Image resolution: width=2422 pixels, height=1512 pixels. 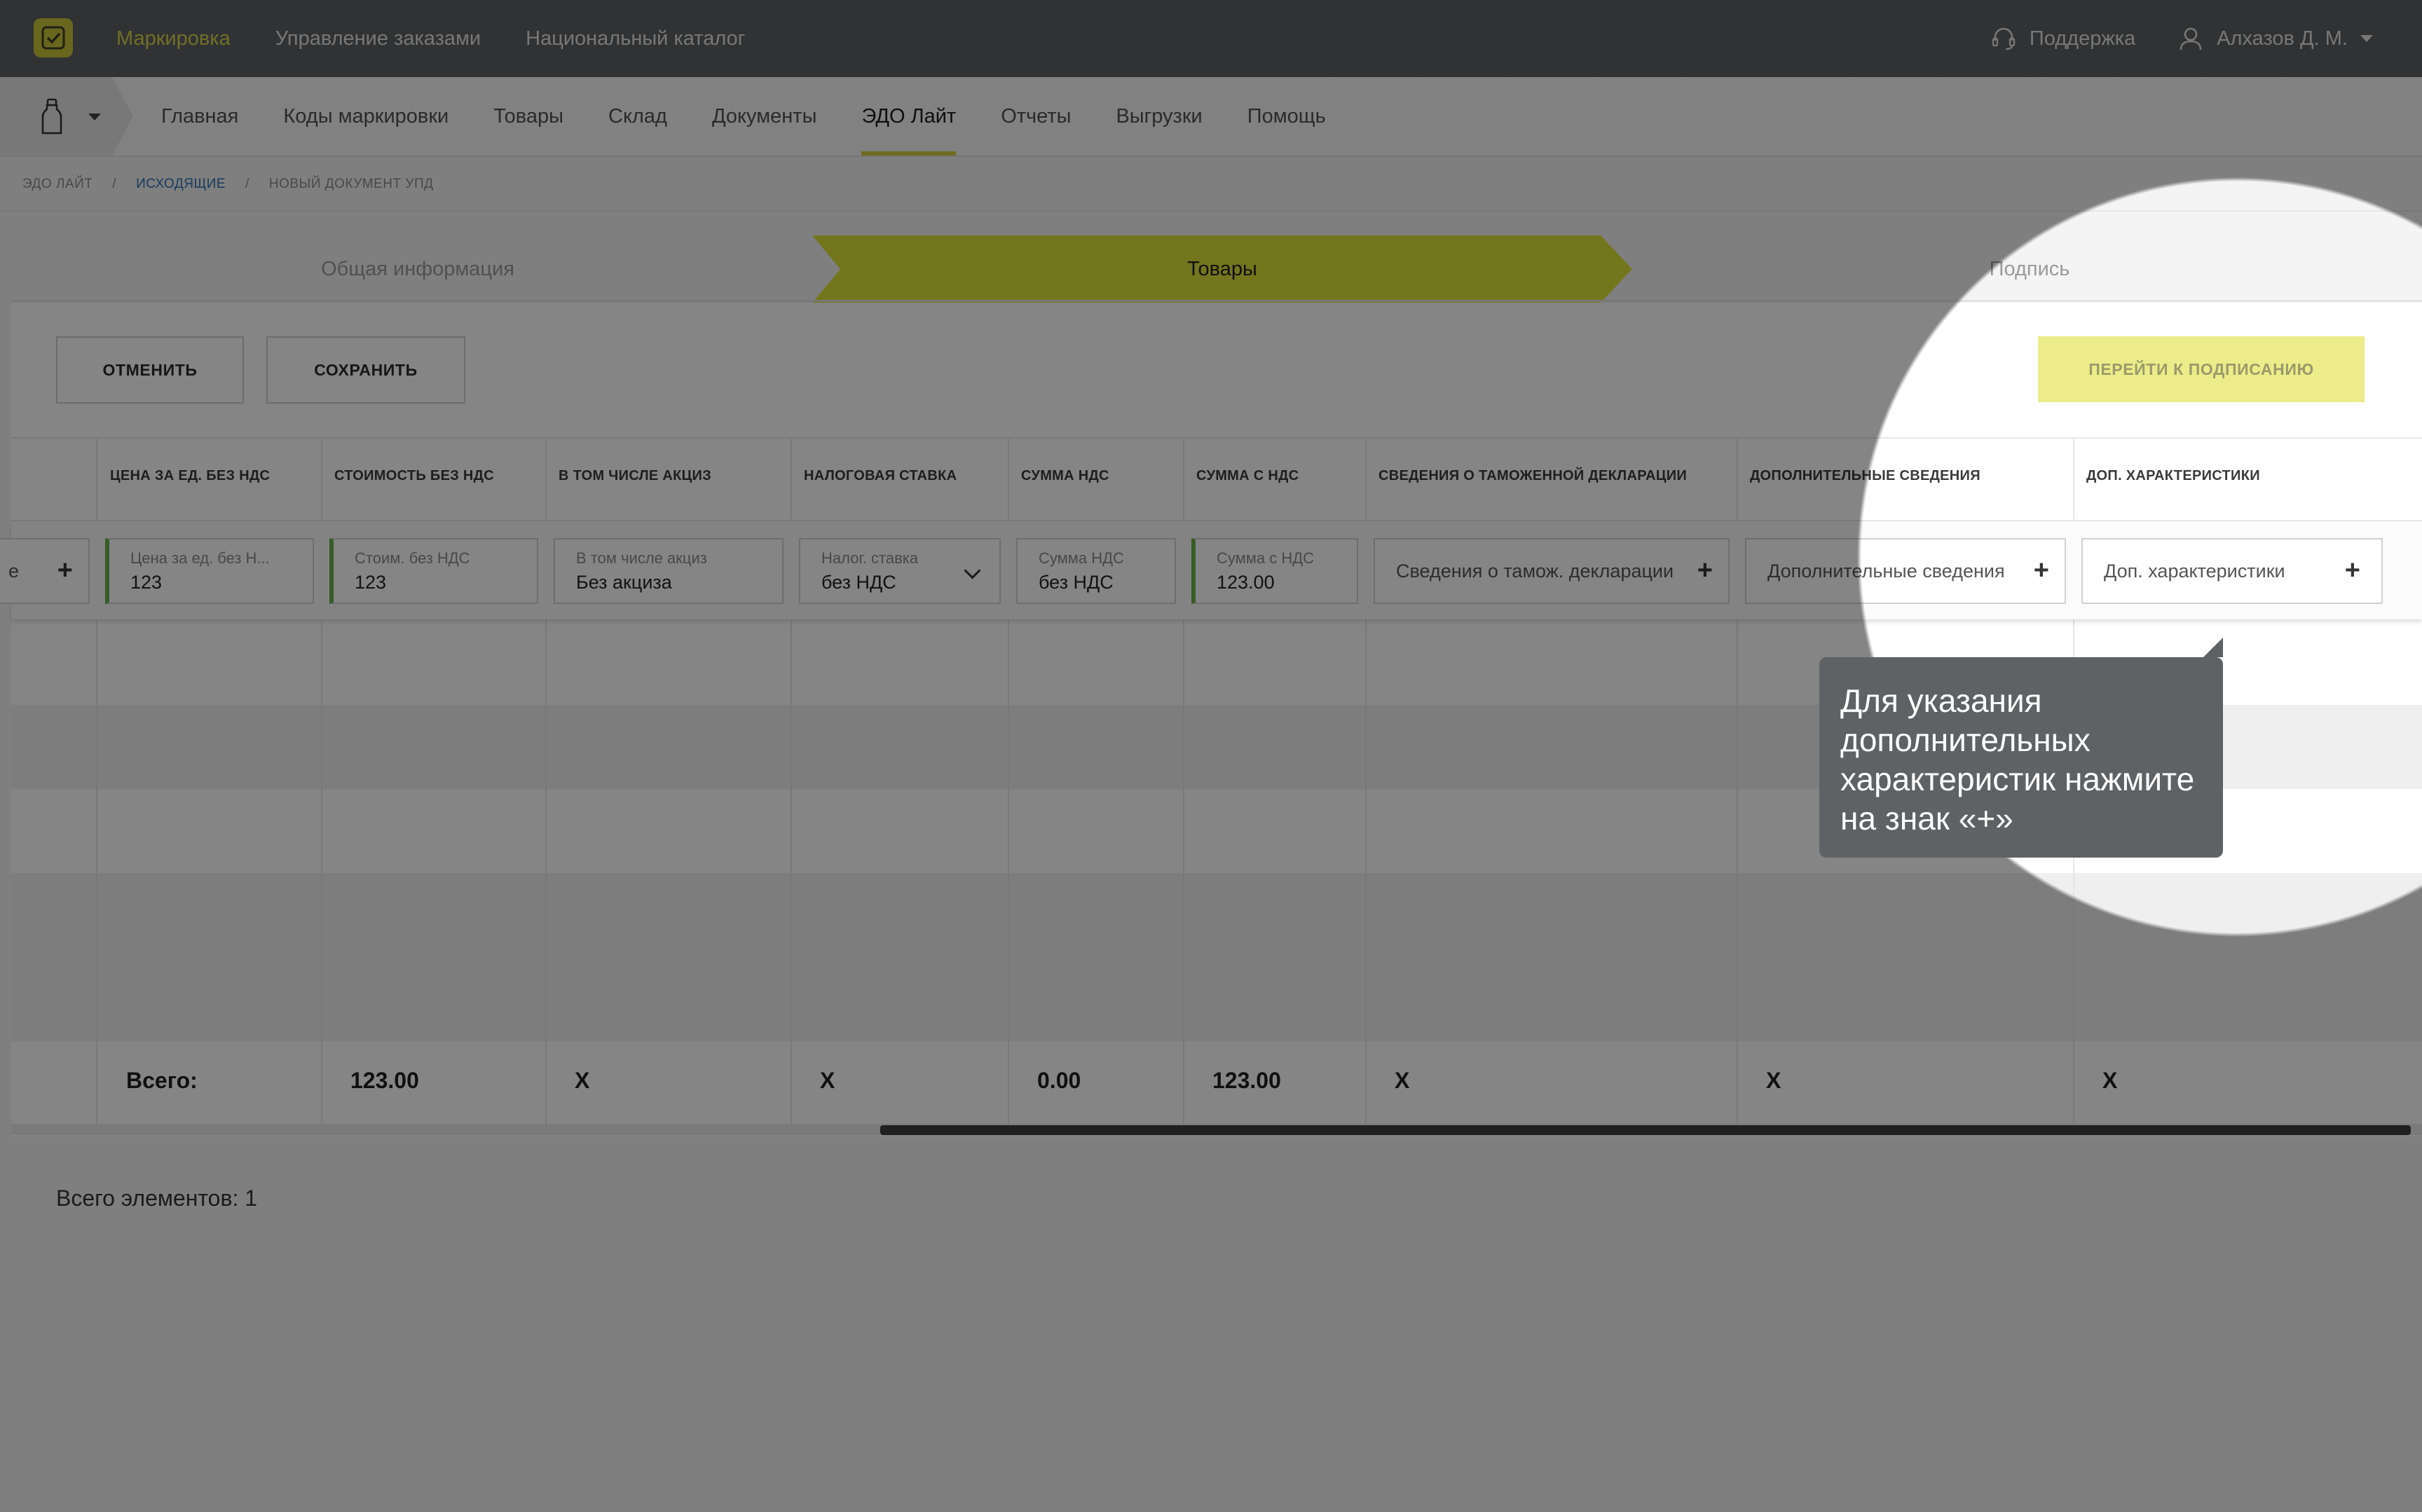 I want to click on additional-info-placeholder: Дополнительные сведения, so click(x=1886, y=571).